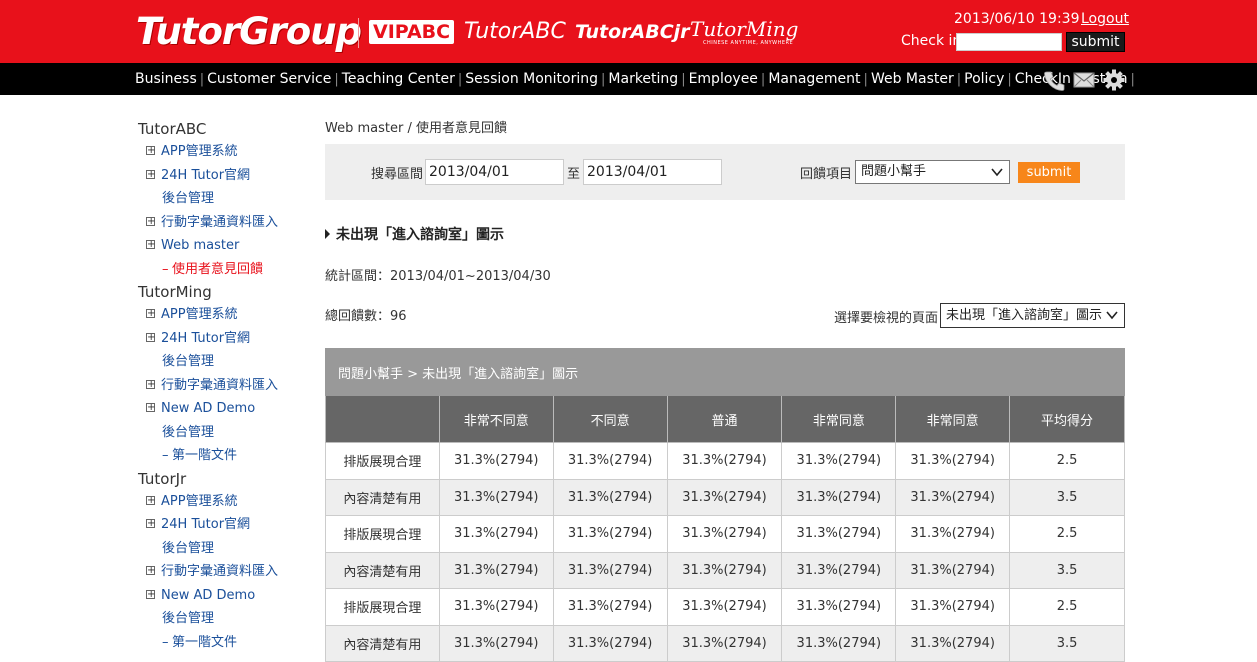 The image size is (1257, 662). I want to click on nav-item-customer-service: Customer Service, so click(269, 79).